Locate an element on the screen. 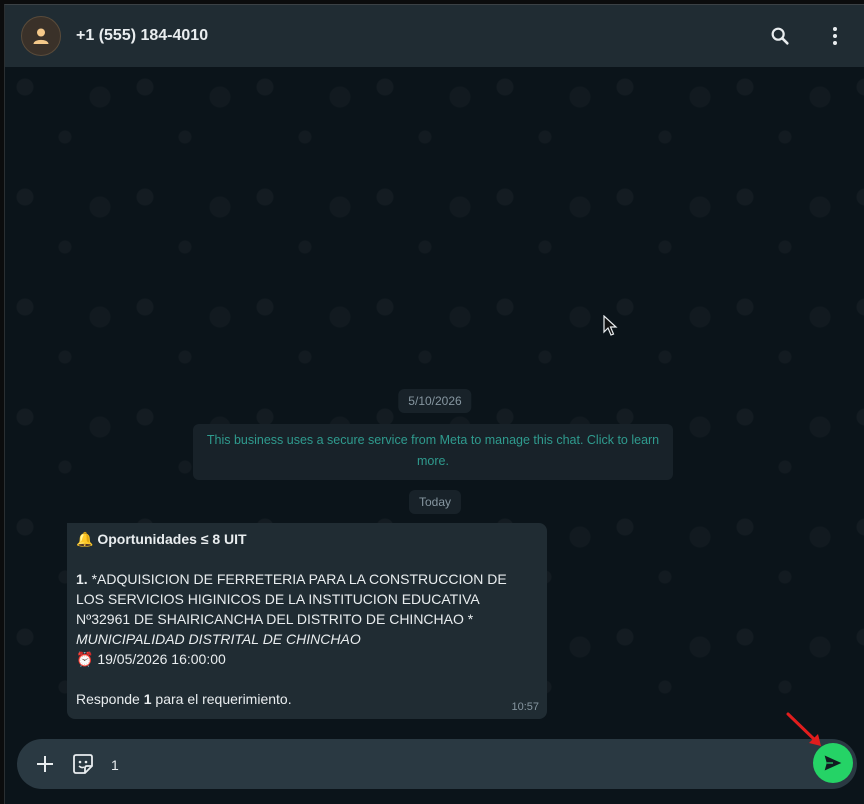 This screenshot has width=864, height=804. plus-icon is located at coordinates (45, 764).